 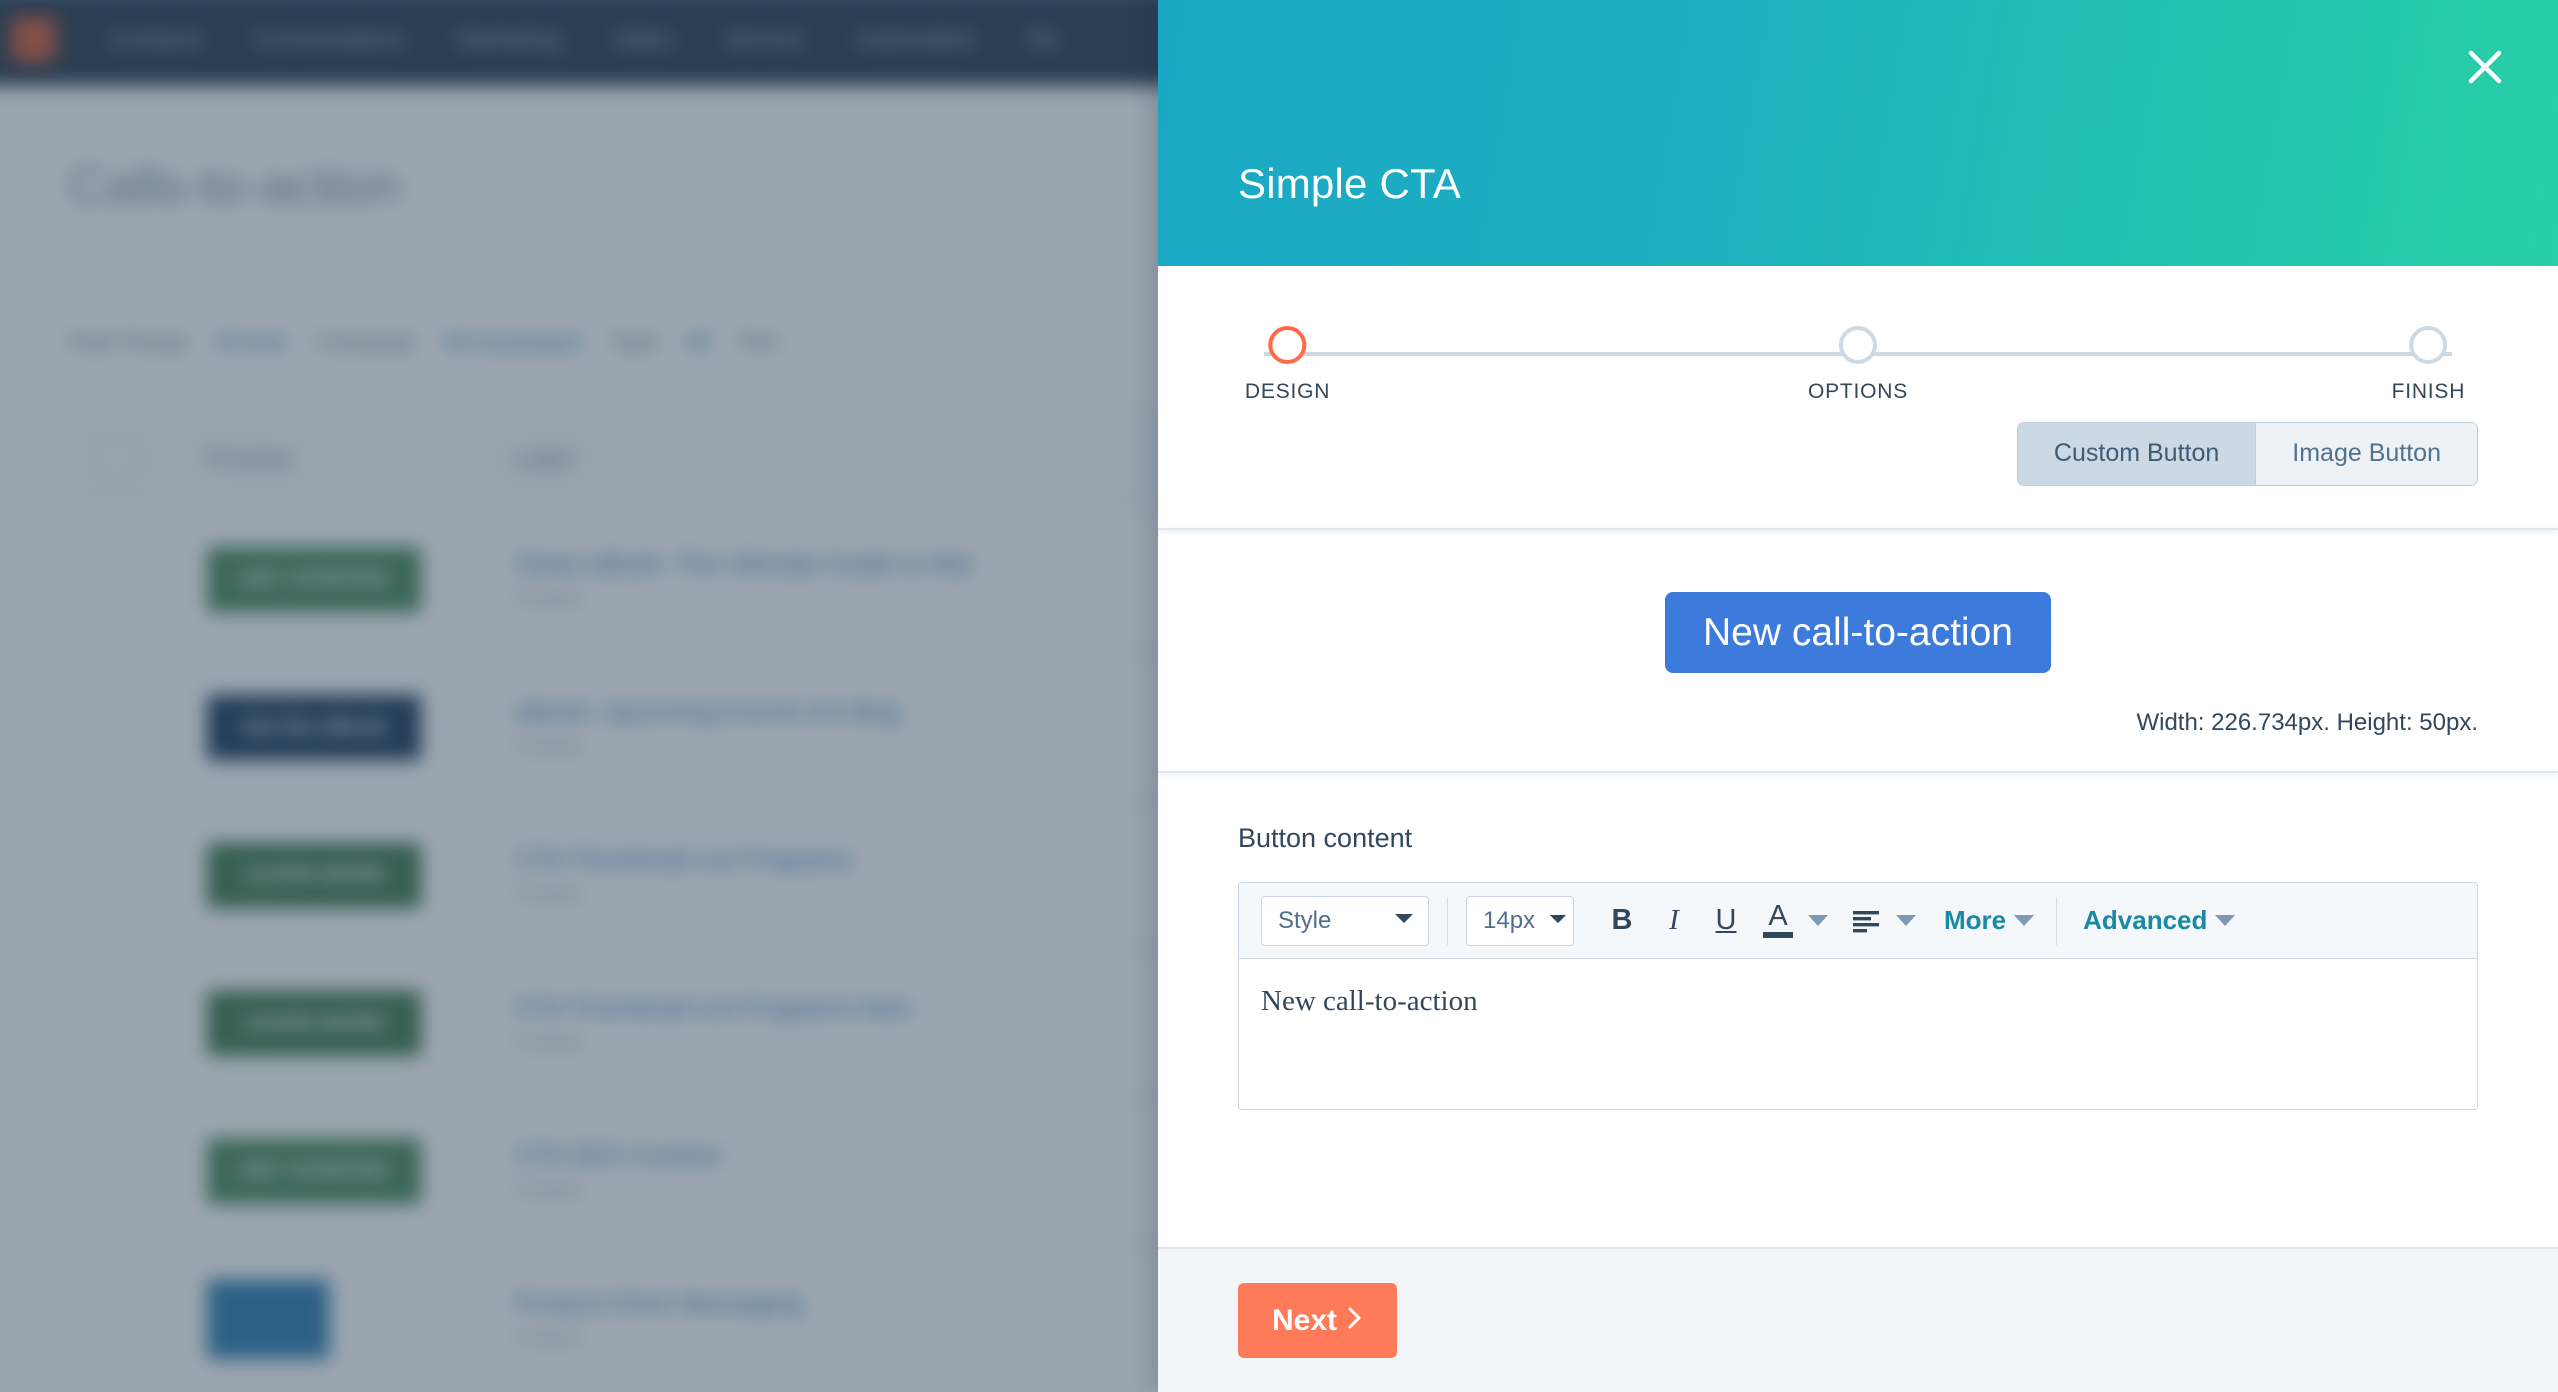 I want to click on font-size-select: 14px, so click(x=1520, y=920).